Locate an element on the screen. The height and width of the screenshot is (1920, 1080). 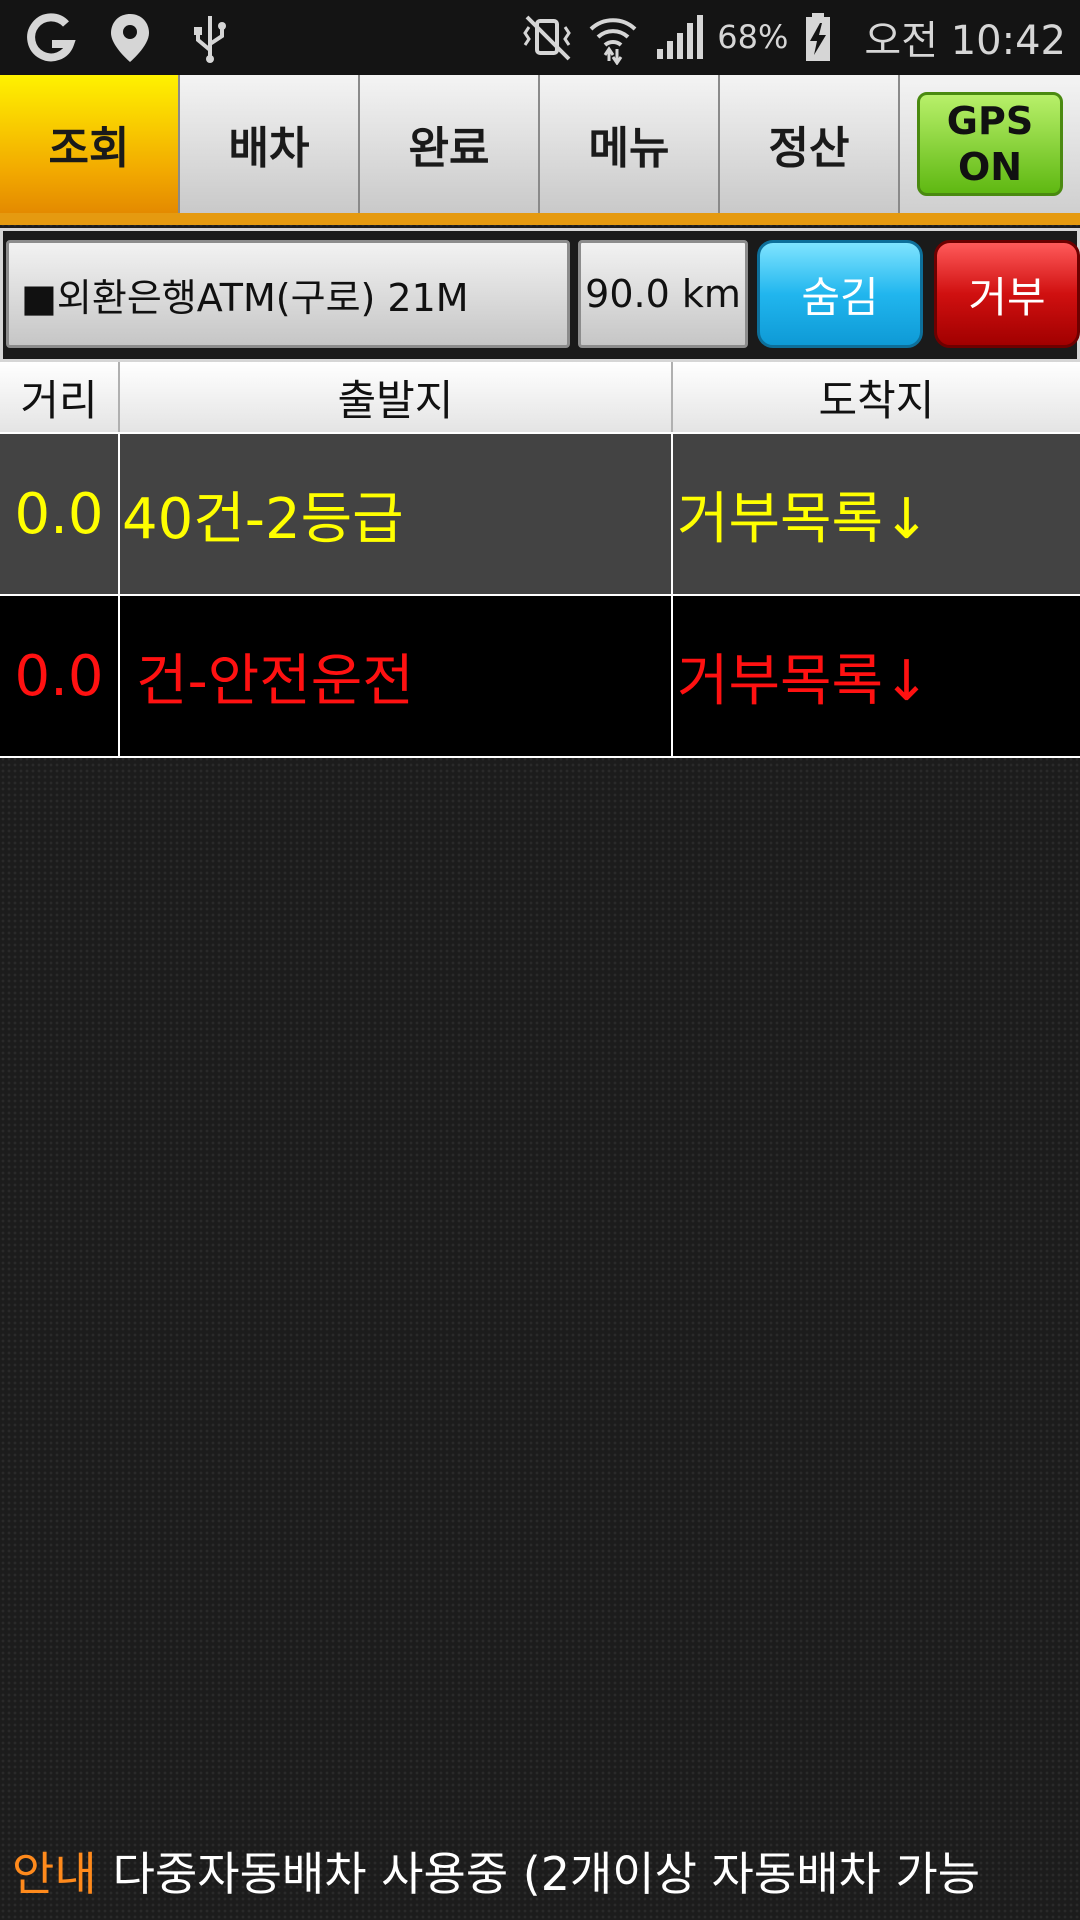
radius-field: 90.0 km is located at coordinates (663, 294).